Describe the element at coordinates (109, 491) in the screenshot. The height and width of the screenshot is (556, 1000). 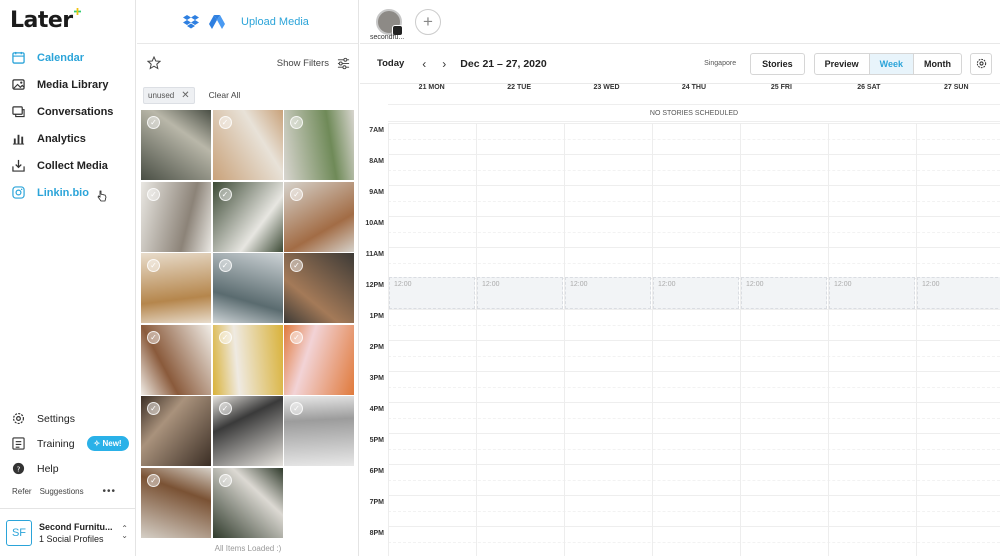
I see `more-menu-icon: •••` at that location.